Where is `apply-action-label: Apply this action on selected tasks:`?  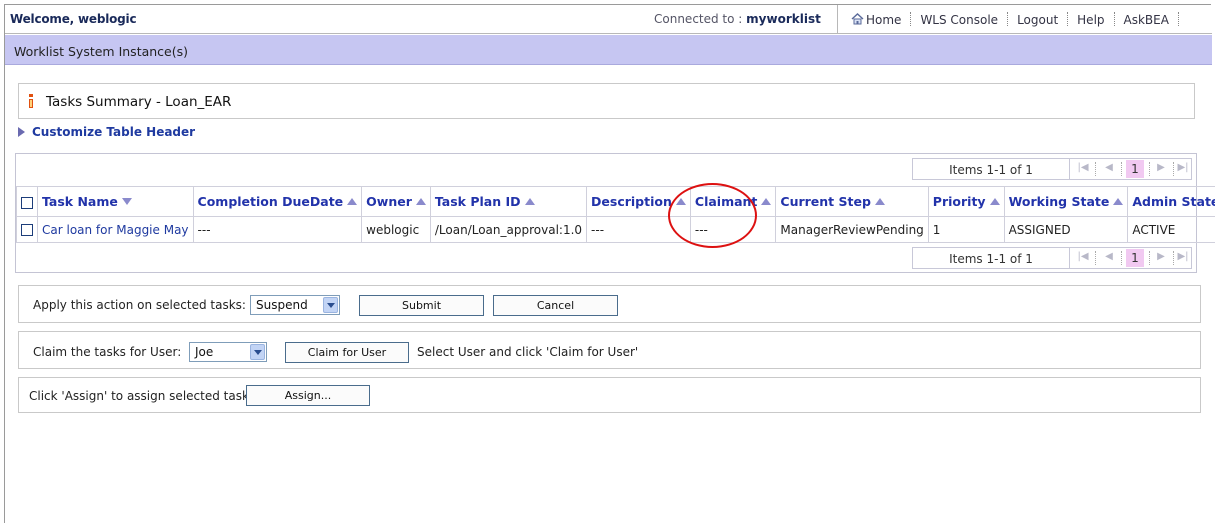
apply-action-label: Apply this action on selected tasks: is located at coordinates (139, 305).